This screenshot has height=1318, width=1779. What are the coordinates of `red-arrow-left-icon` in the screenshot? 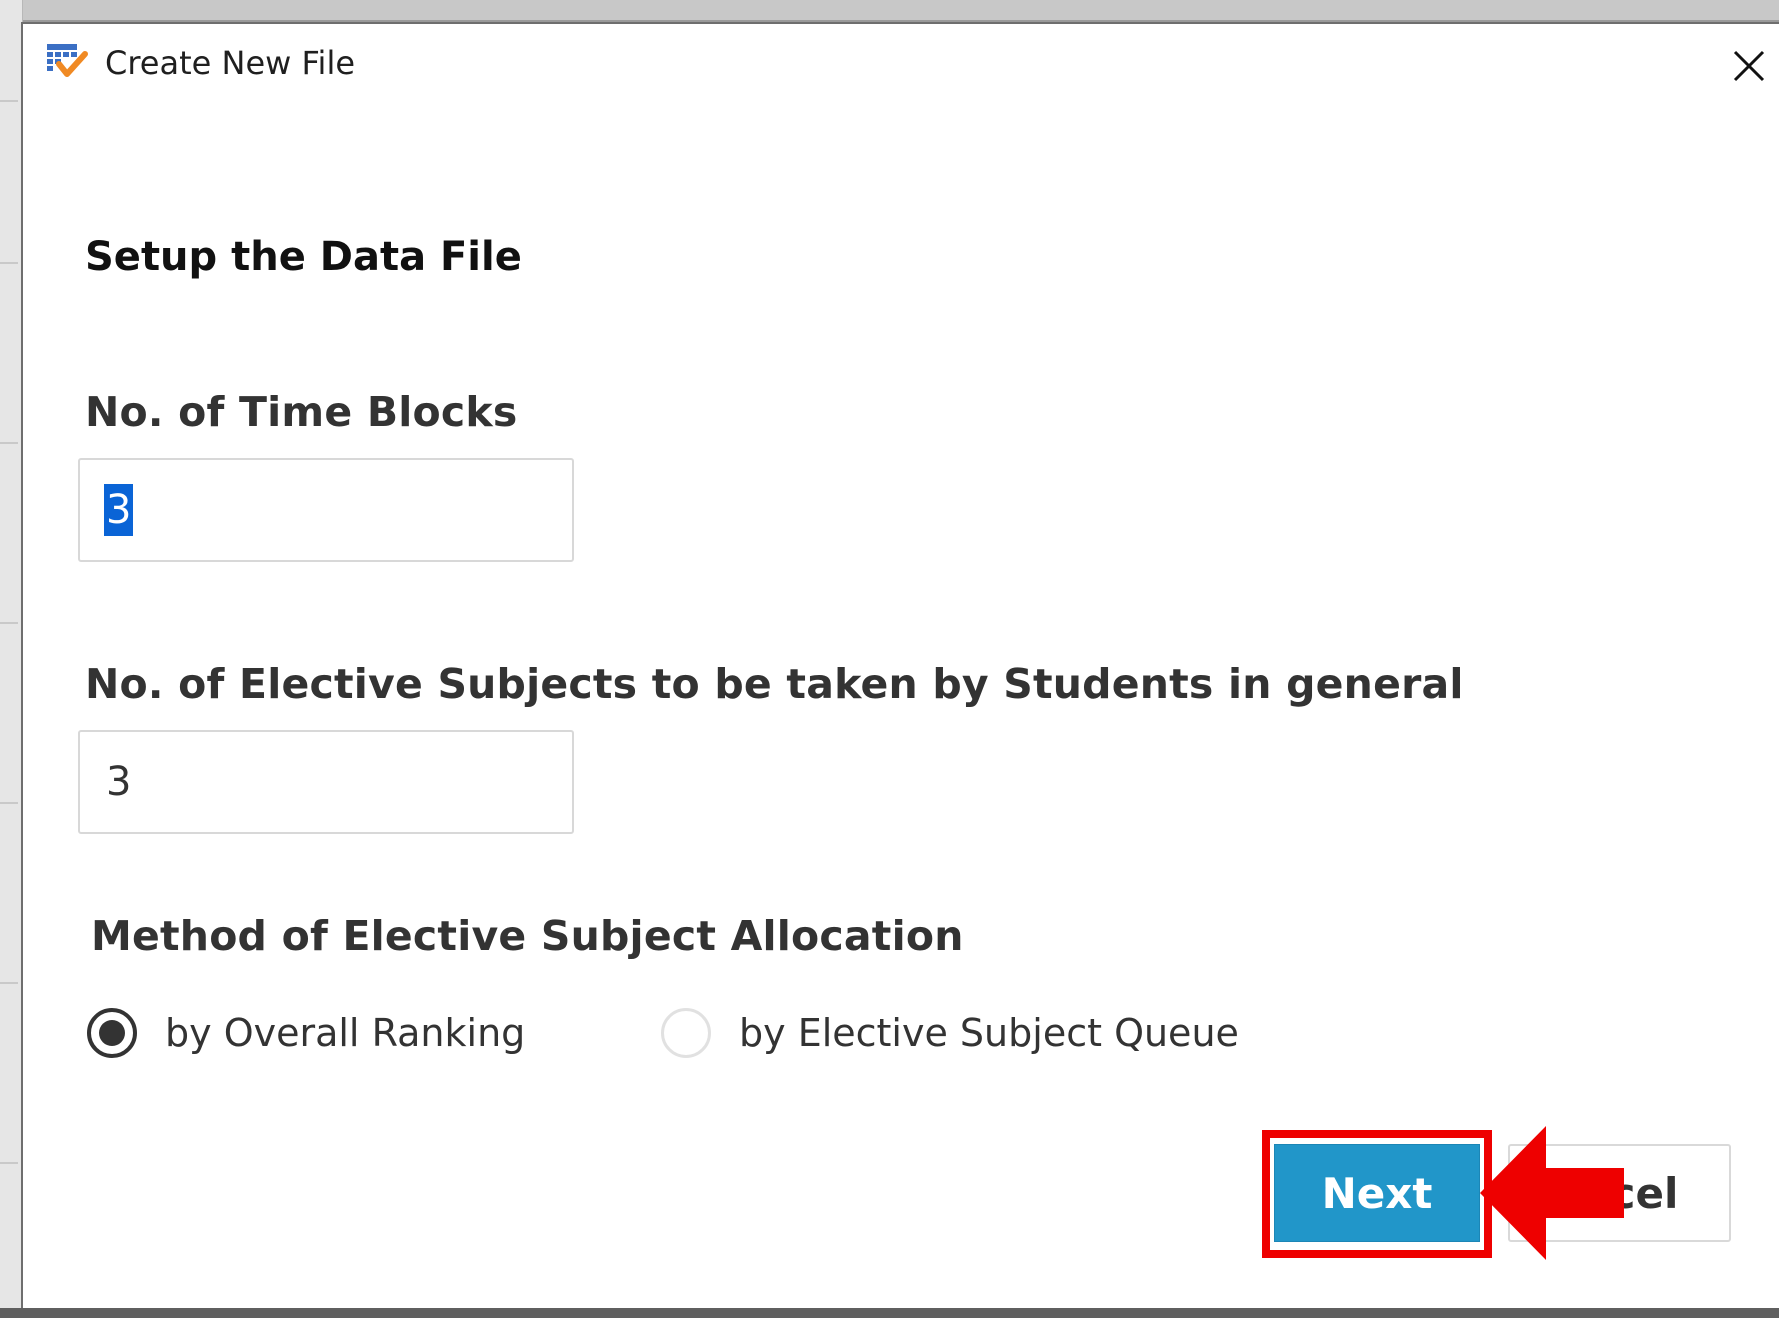 It's located at (1554, 1193).